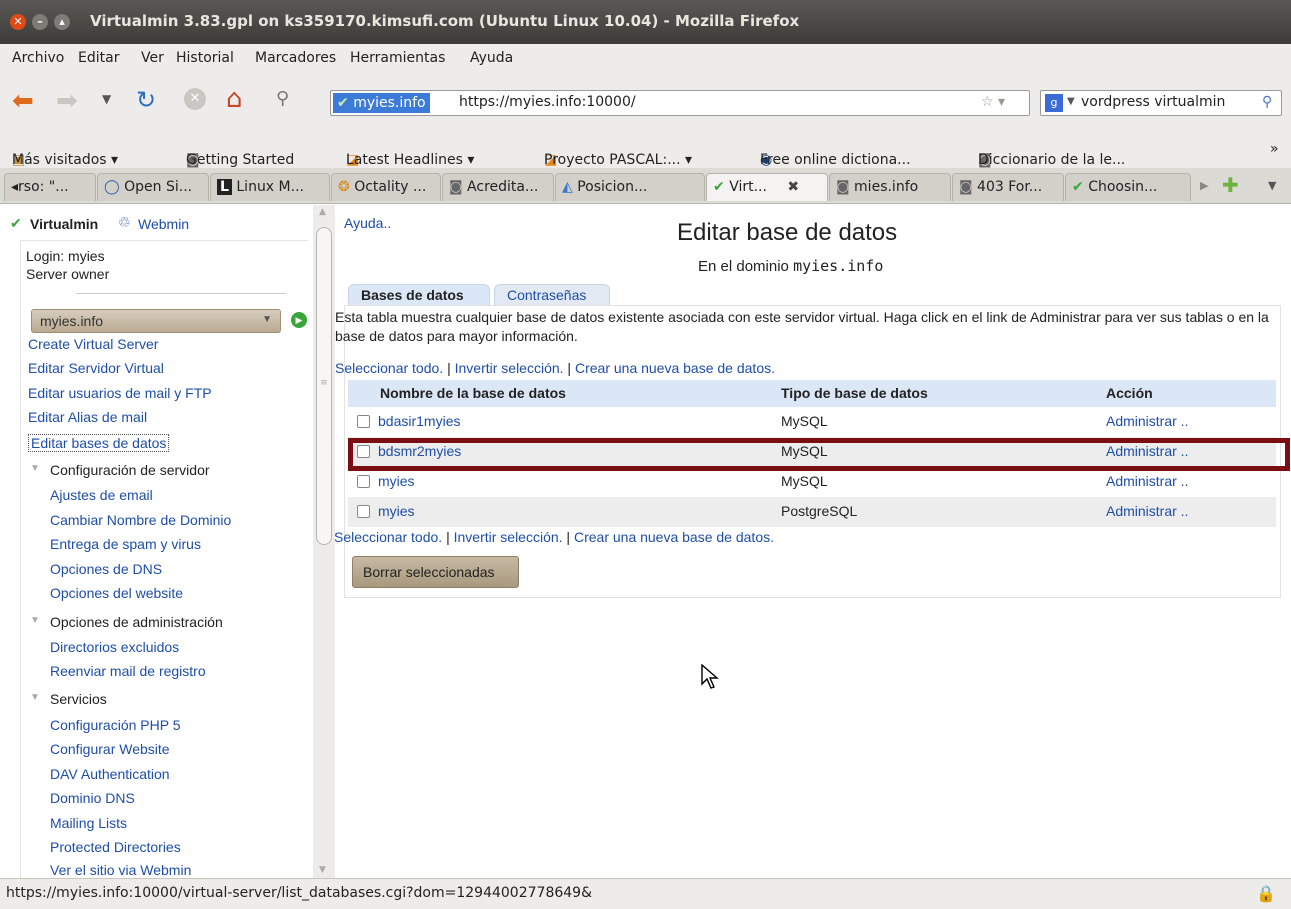  What do you see at coordinates (99, 443) in the screenshot?
I see `link-editar-bases-de-datos: Editar bases de datos` at bounding box center [99, 443].